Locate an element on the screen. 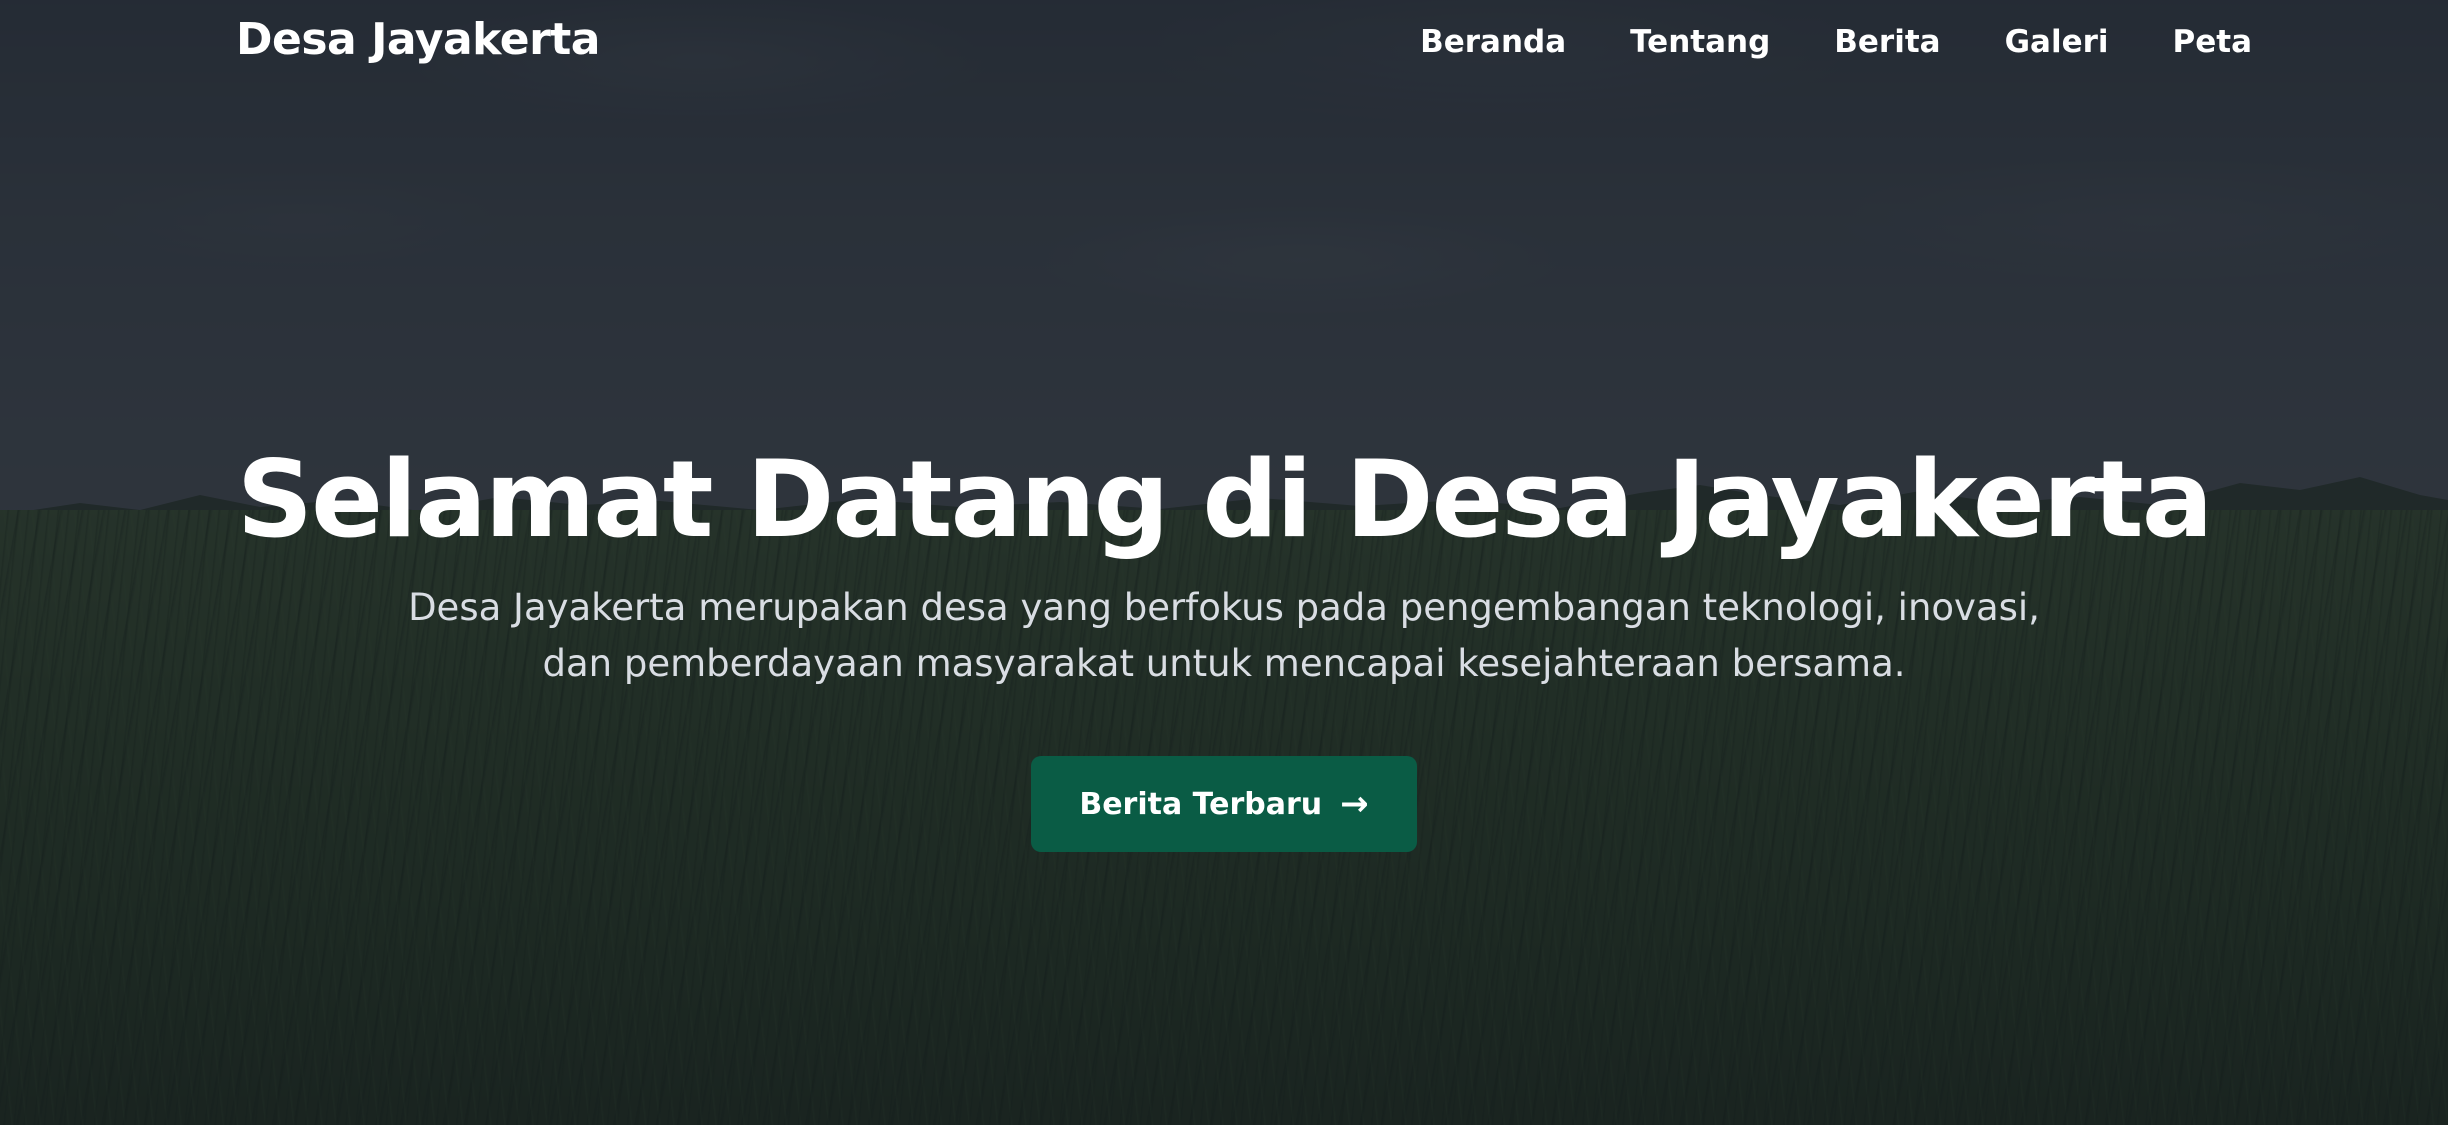 The width and height of the screenshot is (2448, 1125). nav-item: Galeri is located at coordinates (2057, 42).